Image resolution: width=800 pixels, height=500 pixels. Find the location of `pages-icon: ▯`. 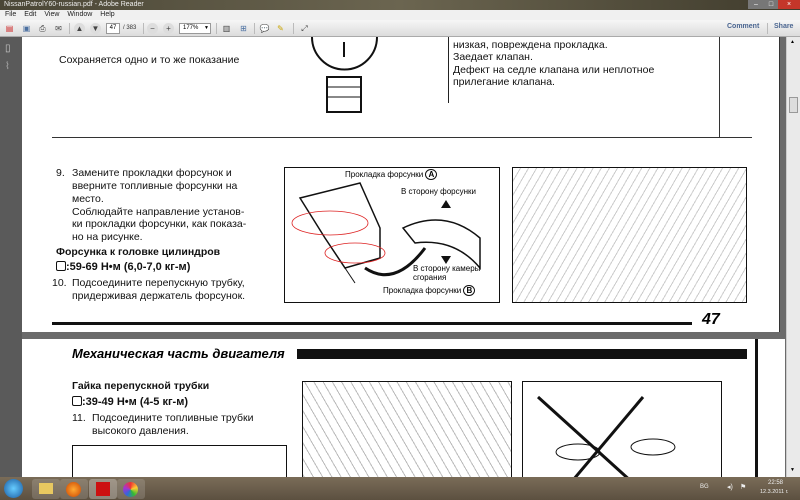

pages-icon: ▯ is located at coordinates (8, 48).